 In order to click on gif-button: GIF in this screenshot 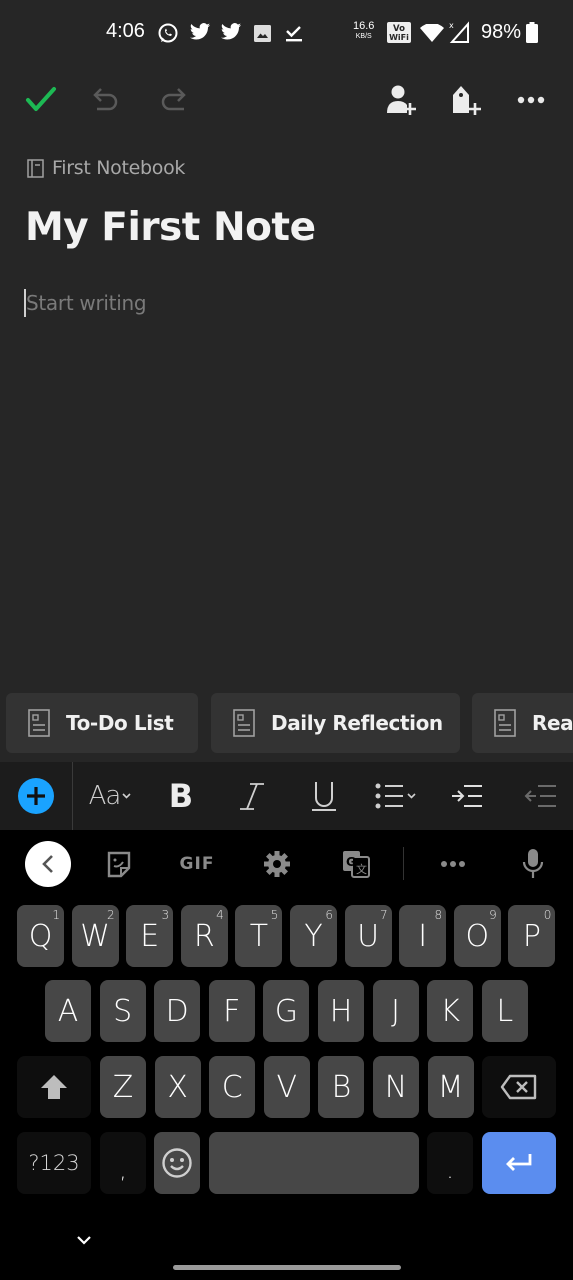, I will do `click(197, 864)`.